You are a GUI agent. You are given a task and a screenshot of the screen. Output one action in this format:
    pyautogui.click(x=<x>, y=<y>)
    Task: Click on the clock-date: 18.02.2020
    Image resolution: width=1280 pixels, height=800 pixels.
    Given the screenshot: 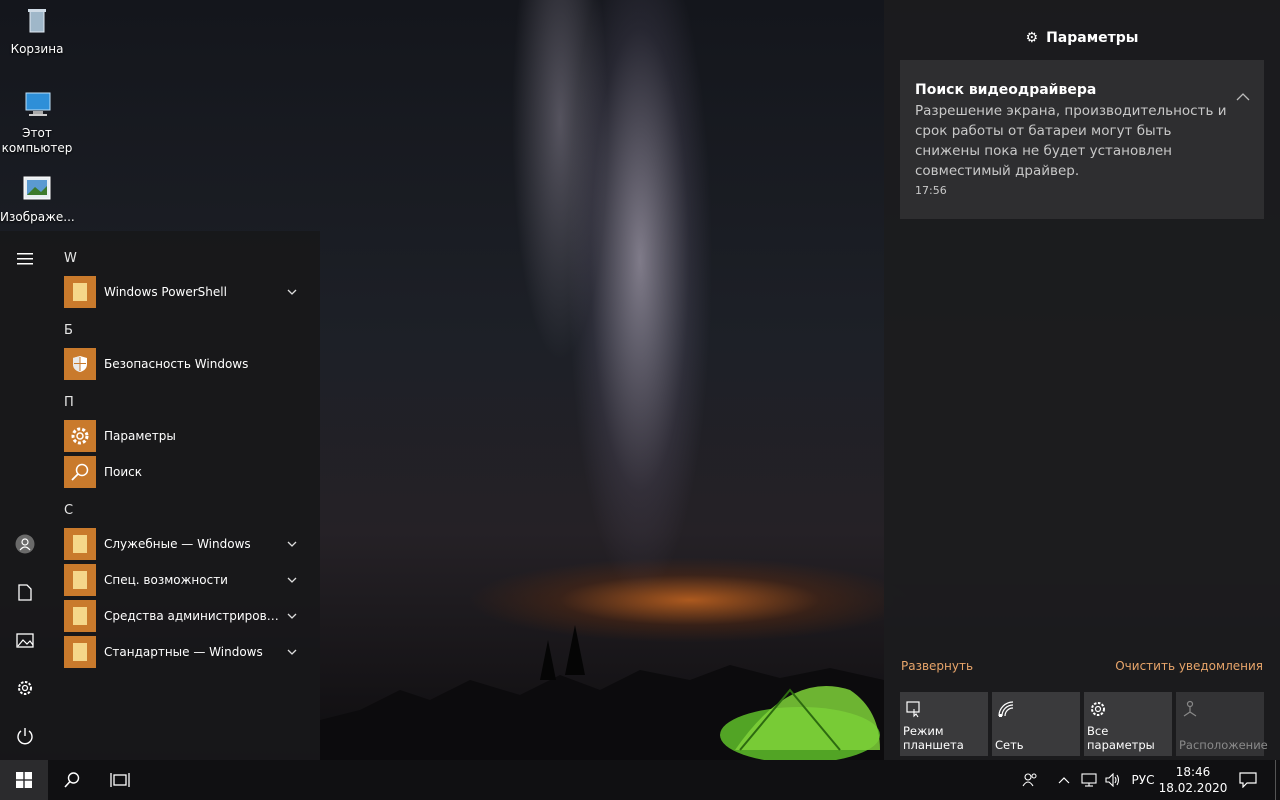 What is the action you would take?
    pyautogui.click(x=1193, y=788)
    